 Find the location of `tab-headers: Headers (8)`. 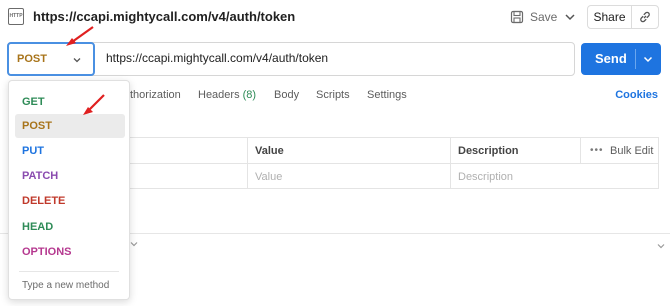

tab-headers: Headers (8) is located at coordinates (227, 95).